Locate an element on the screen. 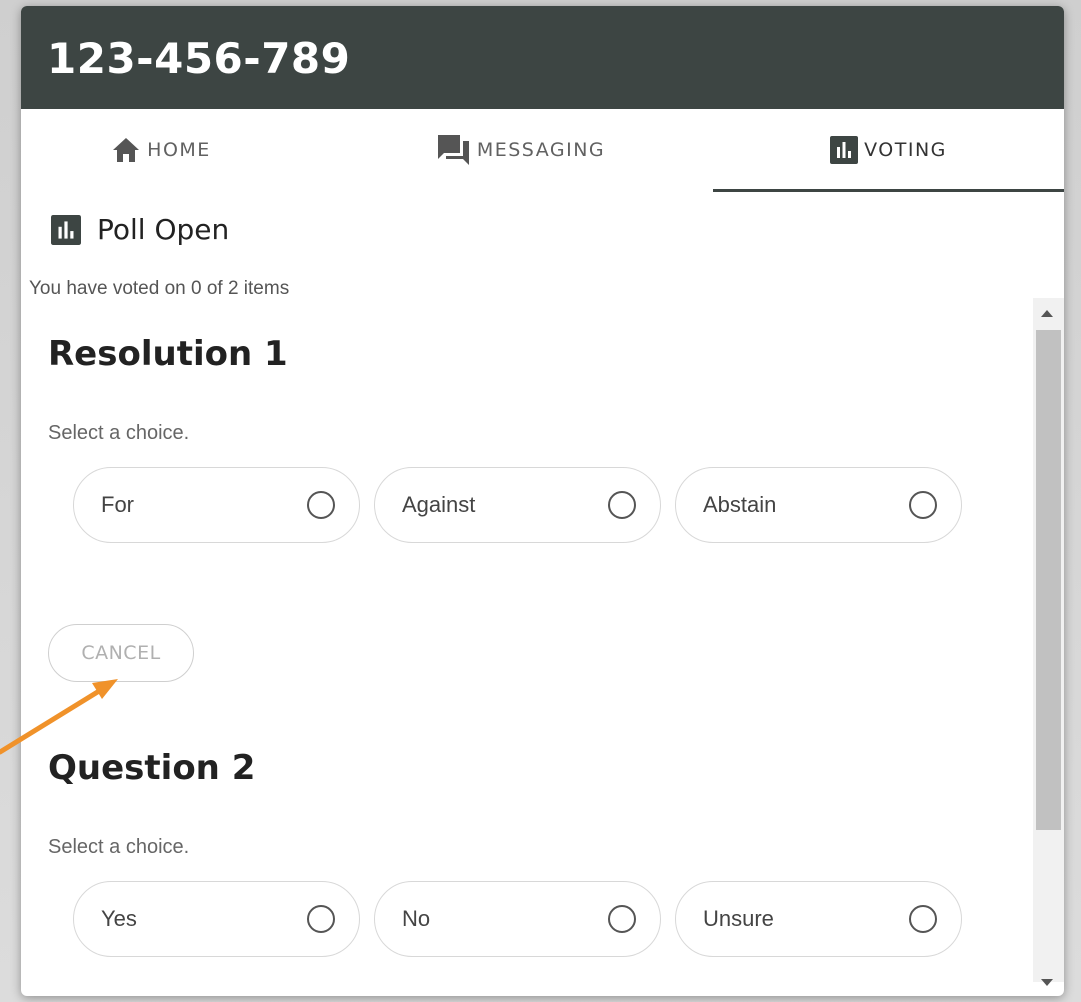 Image resolution: width=1081 pixels, height=1002 pixels. choice-label: Yes is located at coordinates (119, 918).